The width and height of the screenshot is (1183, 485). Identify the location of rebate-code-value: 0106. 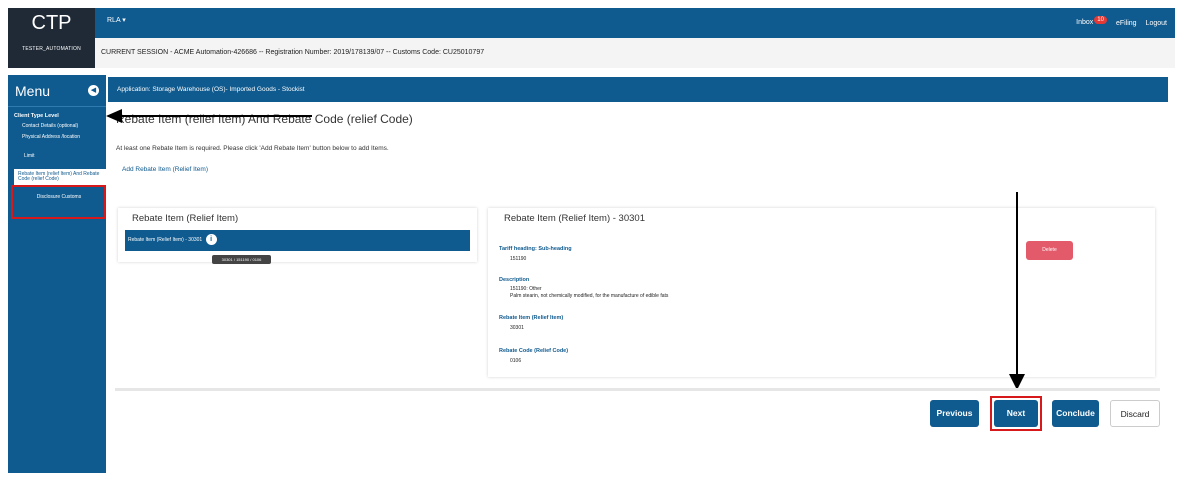
(516, 361).